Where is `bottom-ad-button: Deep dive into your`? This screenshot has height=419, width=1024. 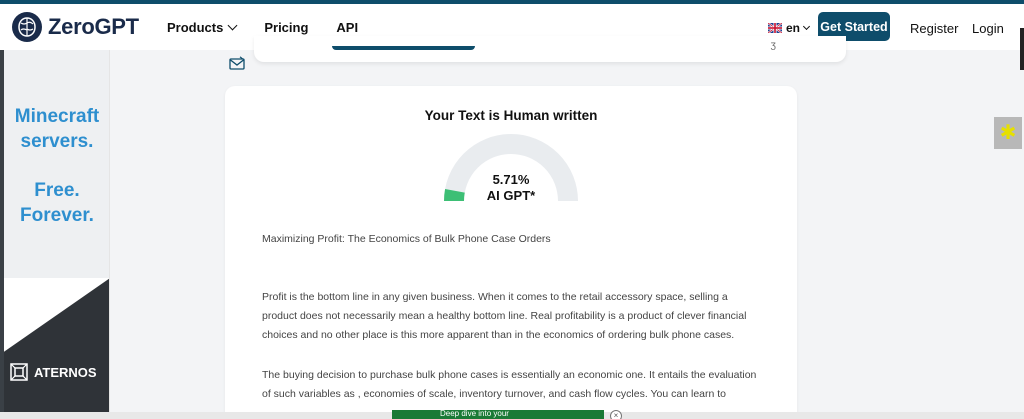
bottom-ad-button: Deep dive into your is located at coordinates (498, 414).